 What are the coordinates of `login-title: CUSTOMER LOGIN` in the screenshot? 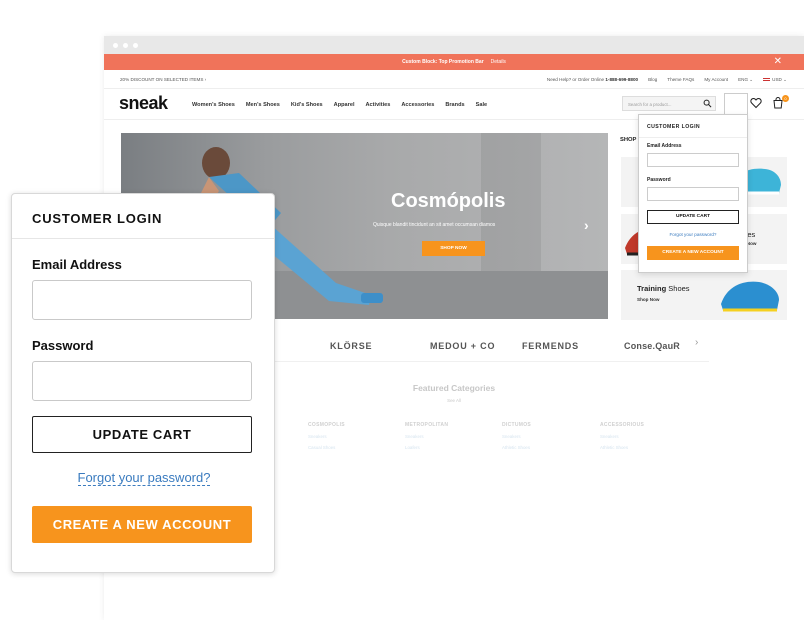 It's located at (97, 218).